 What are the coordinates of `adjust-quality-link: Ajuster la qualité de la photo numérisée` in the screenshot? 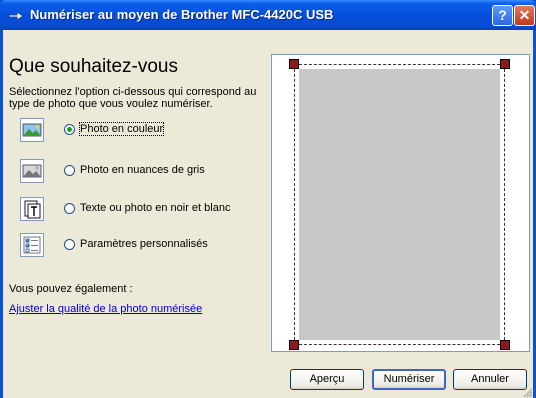 It's located at (105, 309).